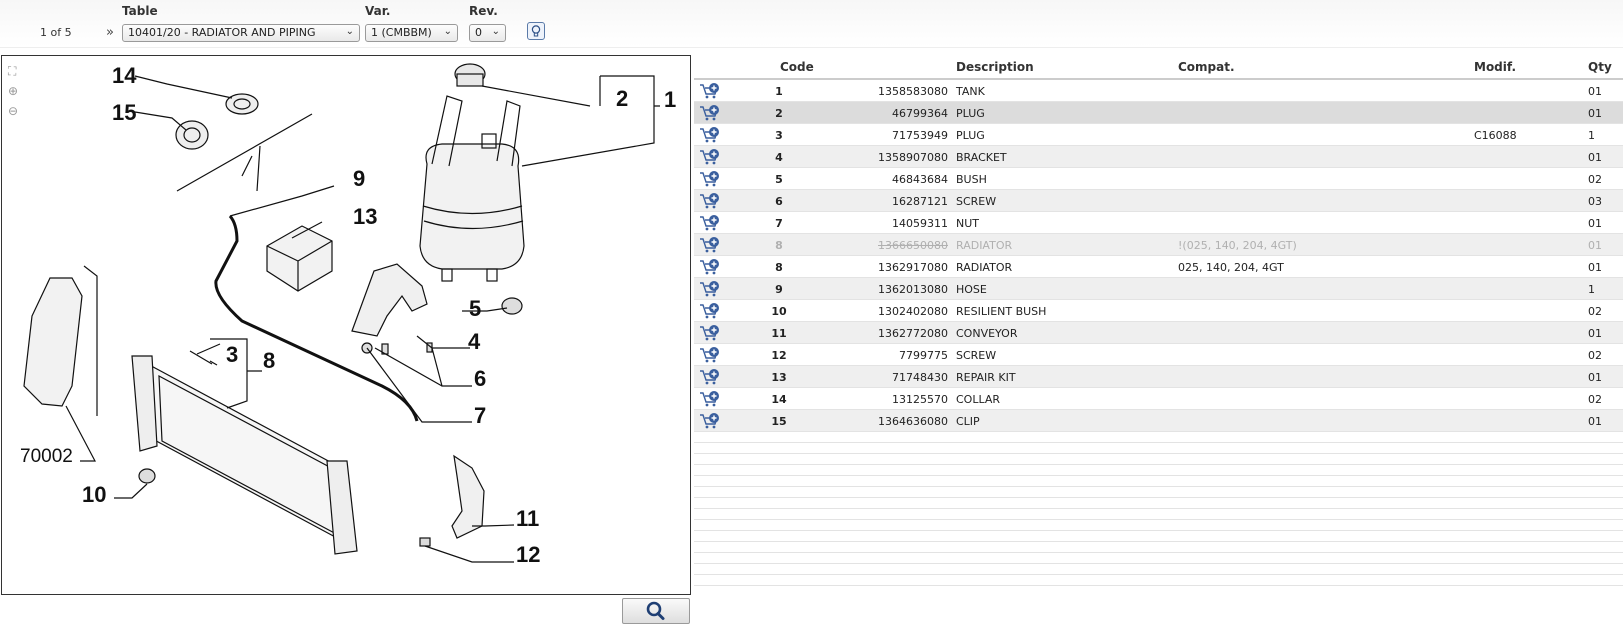  I want to click on table-row: 2 46799364 PLUG 01, so click(1158, 113).